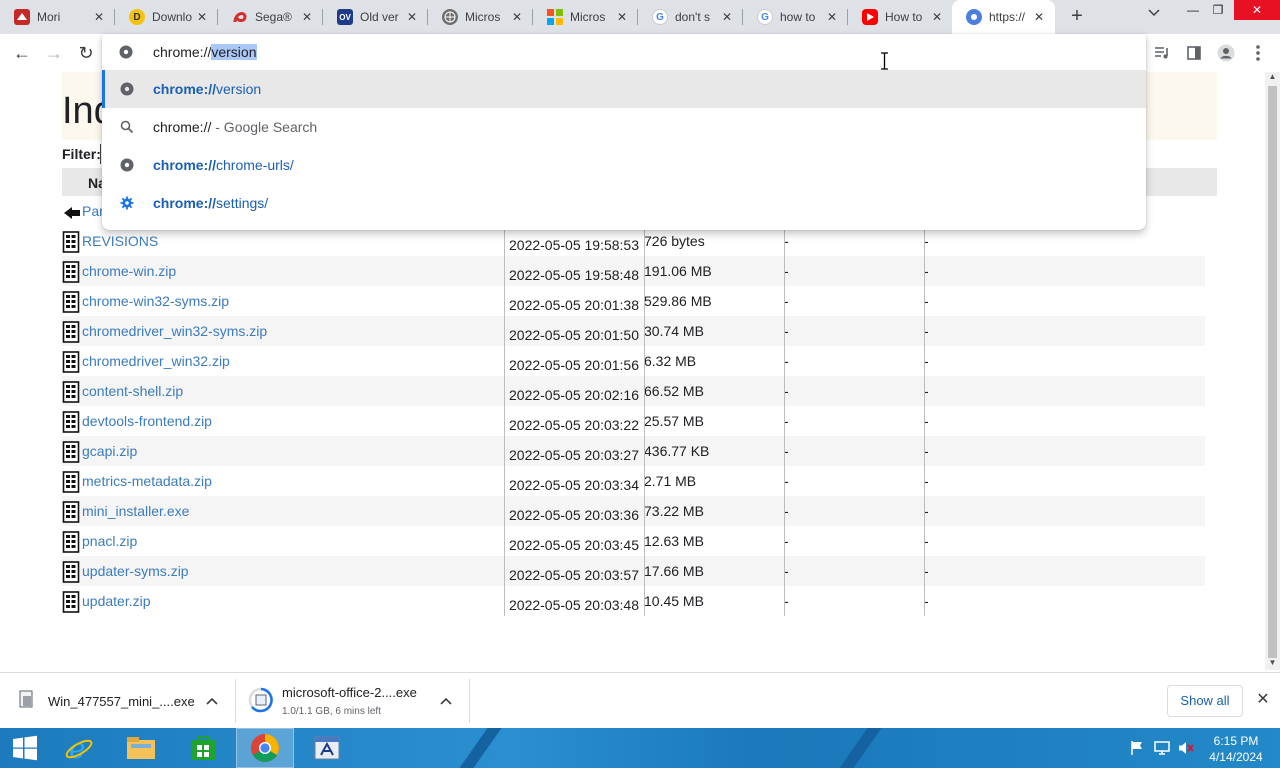  What do you see at coordinates (270, 17) in the screenshot?
I see `tab: Sega® ✕` at bounding box center [270, 17].